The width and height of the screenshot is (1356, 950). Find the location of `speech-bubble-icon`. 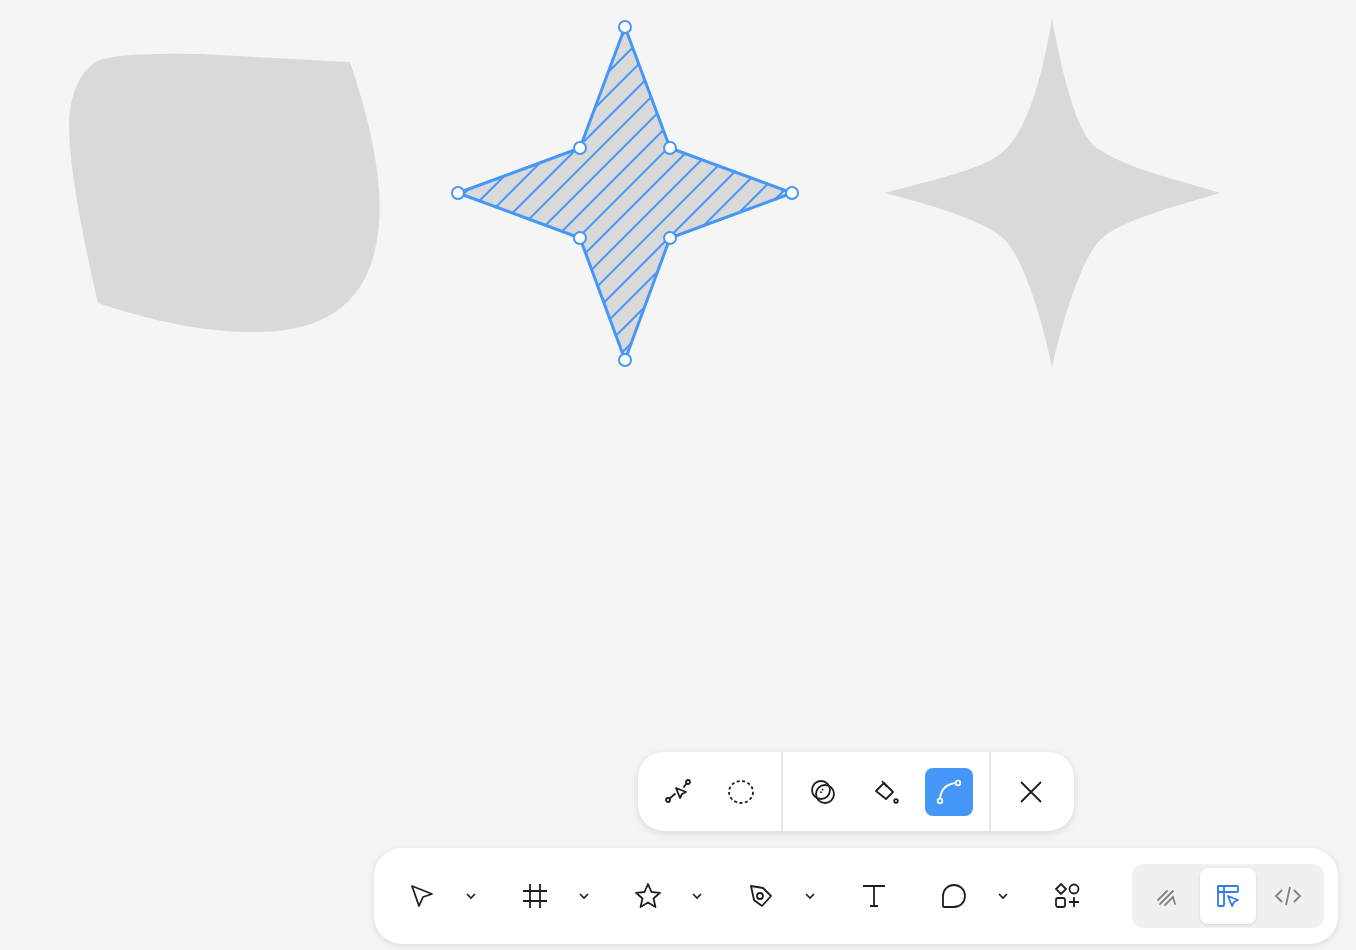

speech-bubble-icon is located at coordinates (954, 896).